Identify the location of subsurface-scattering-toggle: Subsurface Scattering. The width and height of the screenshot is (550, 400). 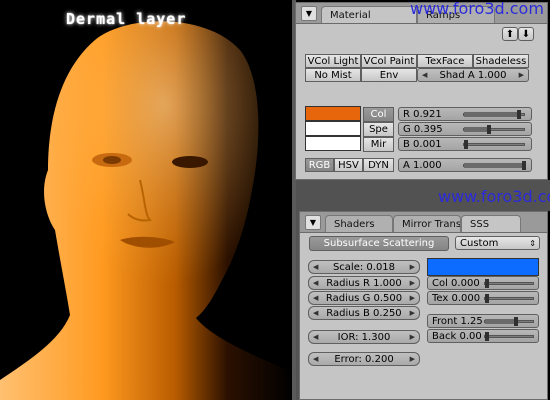
(379, 243).